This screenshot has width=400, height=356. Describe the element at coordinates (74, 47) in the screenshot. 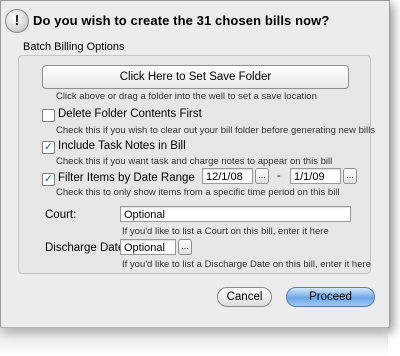

I see `group-label: Batch Billing Options` at that location.